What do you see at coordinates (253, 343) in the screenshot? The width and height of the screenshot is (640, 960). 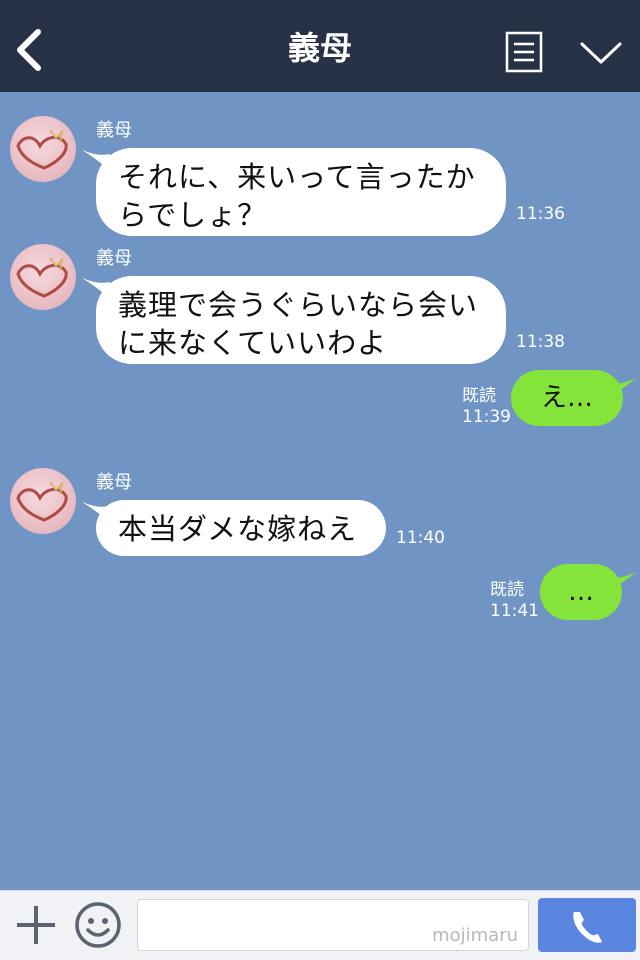 I see `message-line: に来なくていいわよ` at bounding box center [253, 343].